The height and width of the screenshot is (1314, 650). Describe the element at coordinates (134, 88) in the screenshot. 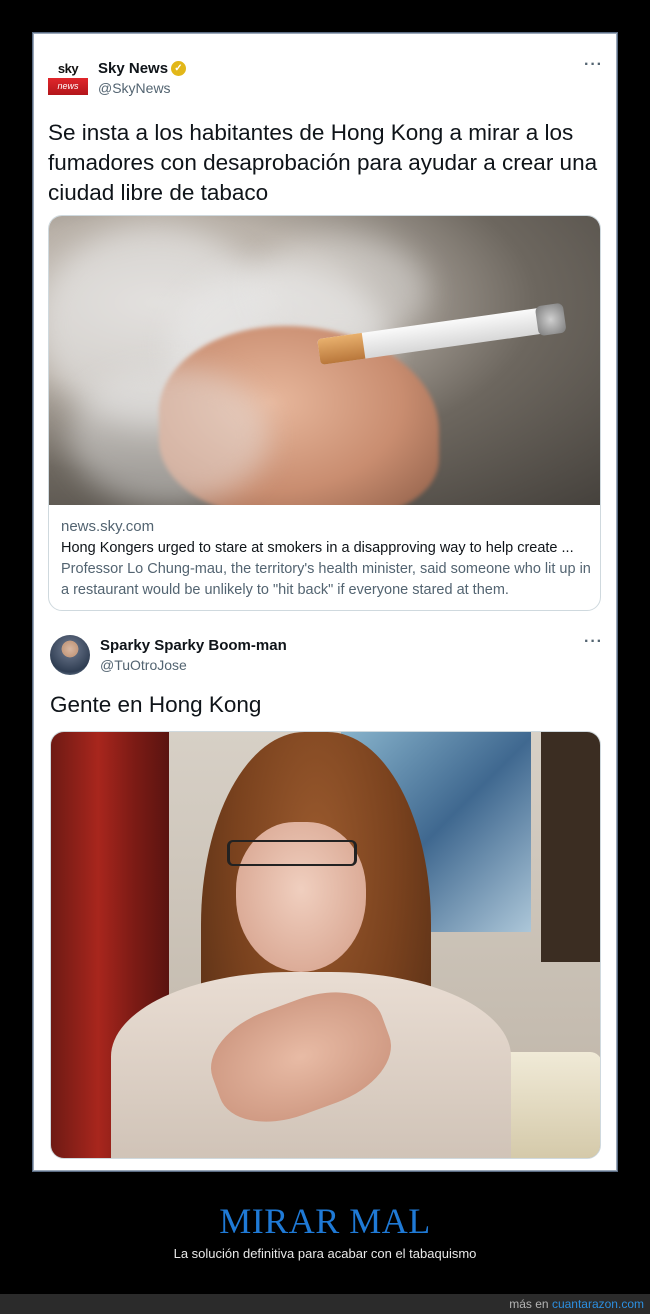

I see `tweet1-author-handle: @SkyNews` at that location.